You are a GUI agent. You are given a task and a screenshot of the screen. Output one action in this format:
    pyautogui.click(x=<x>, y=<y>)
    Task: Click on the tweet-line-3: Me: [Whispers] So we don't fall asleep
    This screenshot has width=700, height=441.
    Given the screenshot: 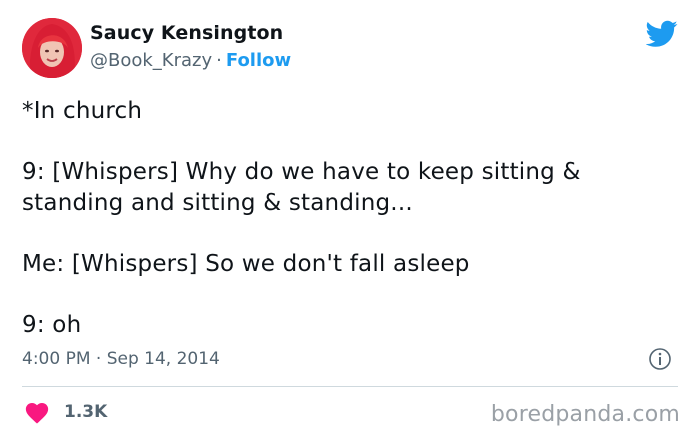 What is the action you would take?
    pyautogui.click(x=246, y=264)
    